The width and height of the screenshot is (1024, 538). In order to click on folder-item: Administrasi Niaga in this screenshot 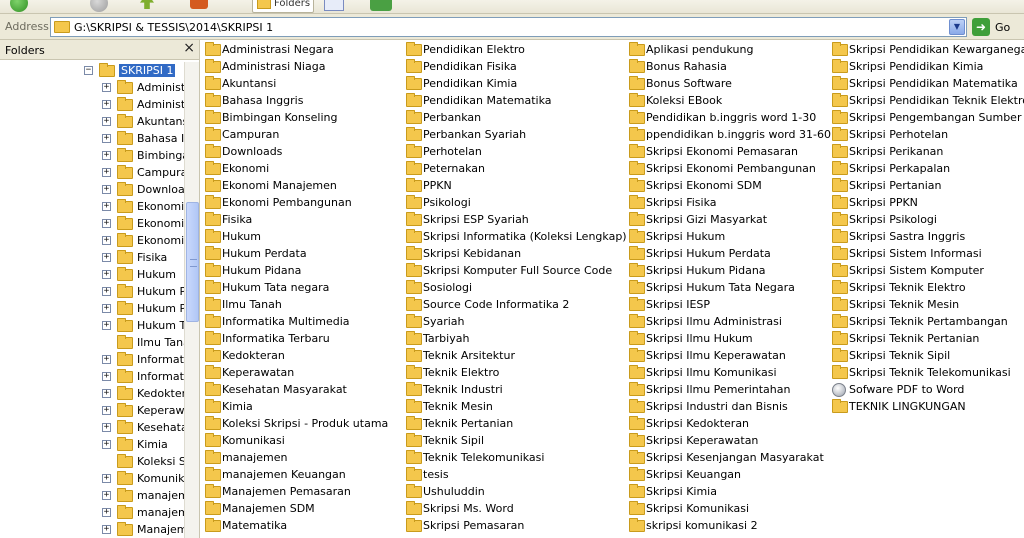, I will do `click(265, 66)`.